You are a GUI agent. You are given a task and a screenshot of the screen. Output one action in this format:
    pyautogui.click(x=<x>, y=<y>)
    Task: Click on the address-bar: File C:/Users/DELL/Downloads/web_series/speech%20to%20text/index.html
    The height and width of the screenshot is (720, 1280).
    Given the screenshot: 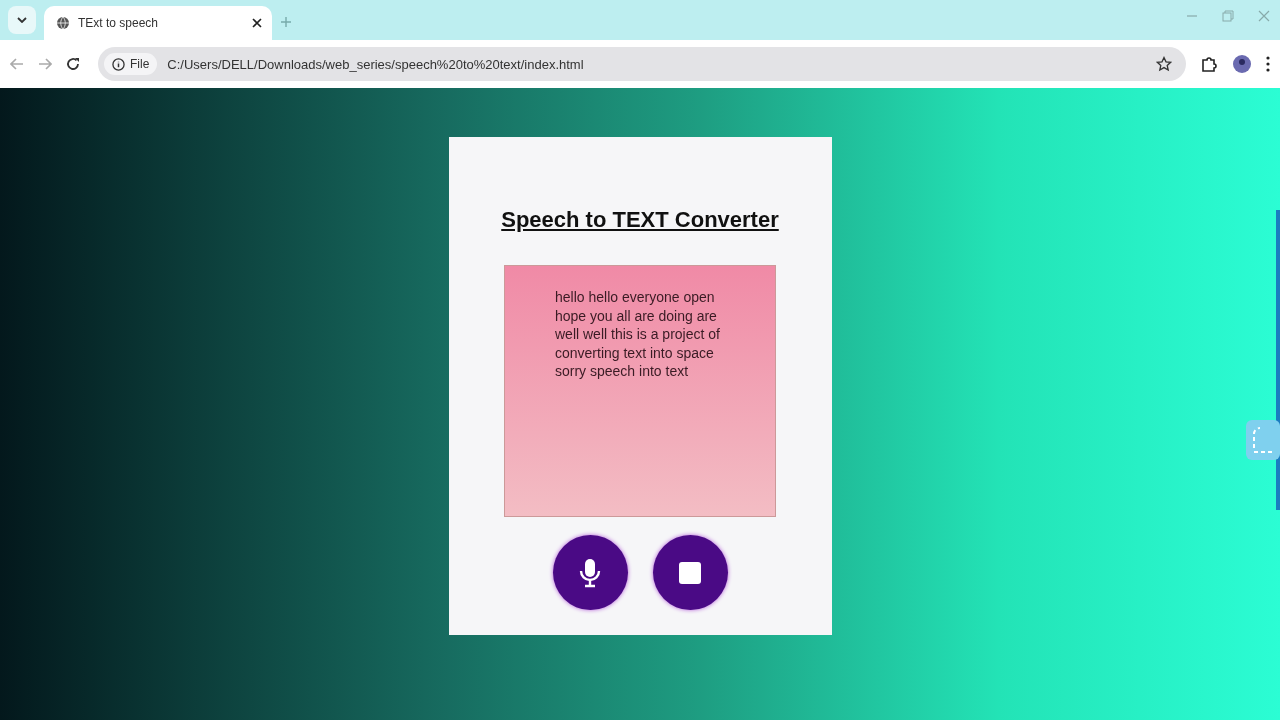 What is the action you would take?
    pyautogui.click(x=642, y=64)
    